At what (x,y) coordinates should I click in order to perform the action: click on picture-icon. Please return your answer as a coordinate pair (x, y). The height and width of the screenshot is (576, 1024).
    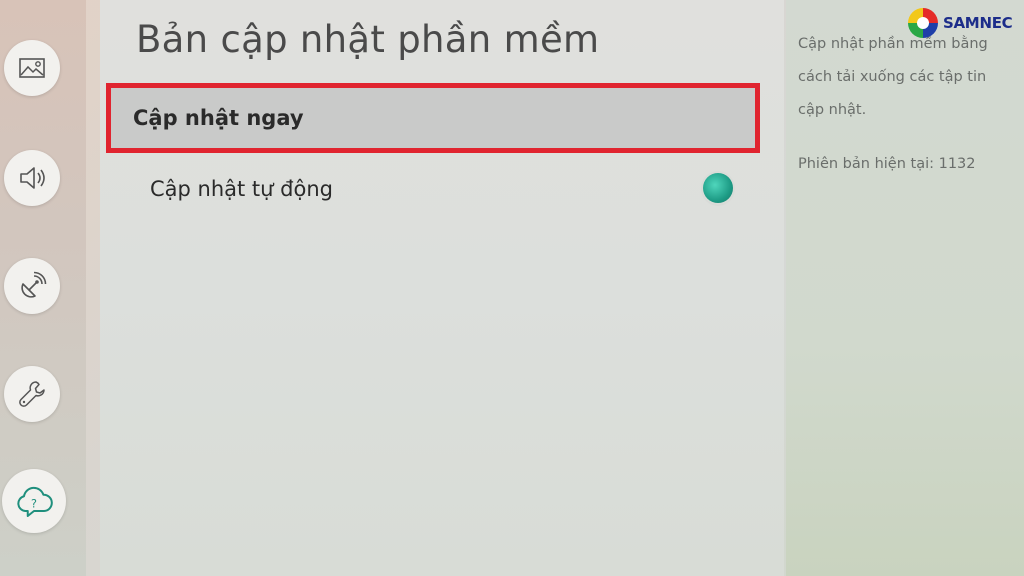
    Looking at the image, I should click on (32, 68).